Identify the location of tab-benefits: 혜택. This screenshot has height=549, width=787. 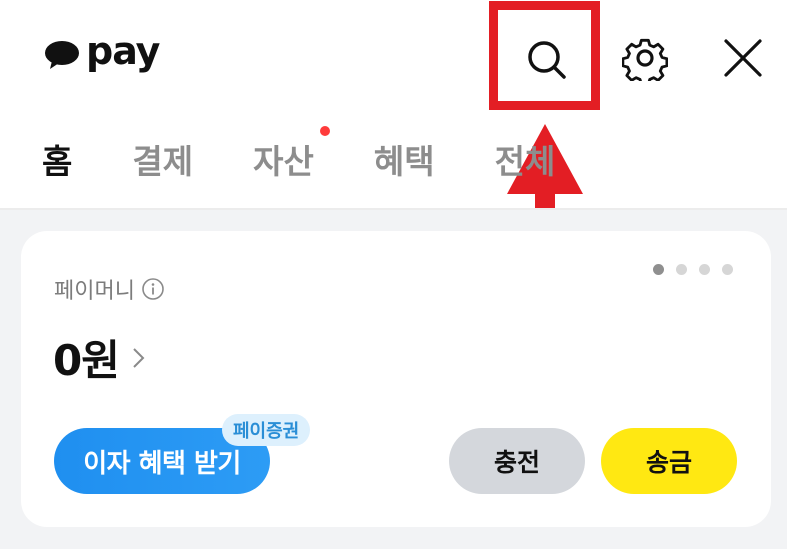
(404, 174).